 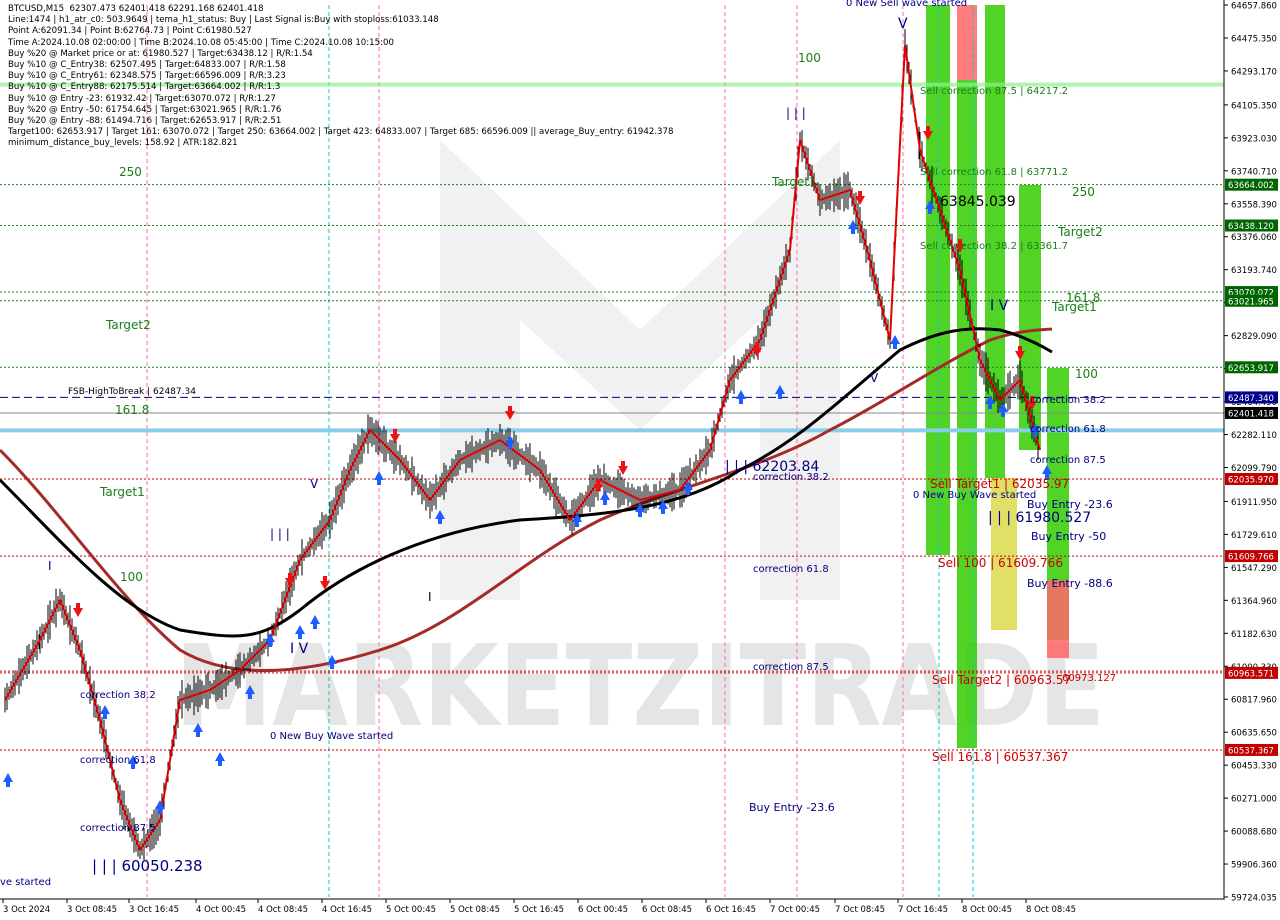 What do you see at coordinates (1254, 503) in the screenshot?
I see `price-tick-label: 61911.950` at bounding box center [1254, 503].